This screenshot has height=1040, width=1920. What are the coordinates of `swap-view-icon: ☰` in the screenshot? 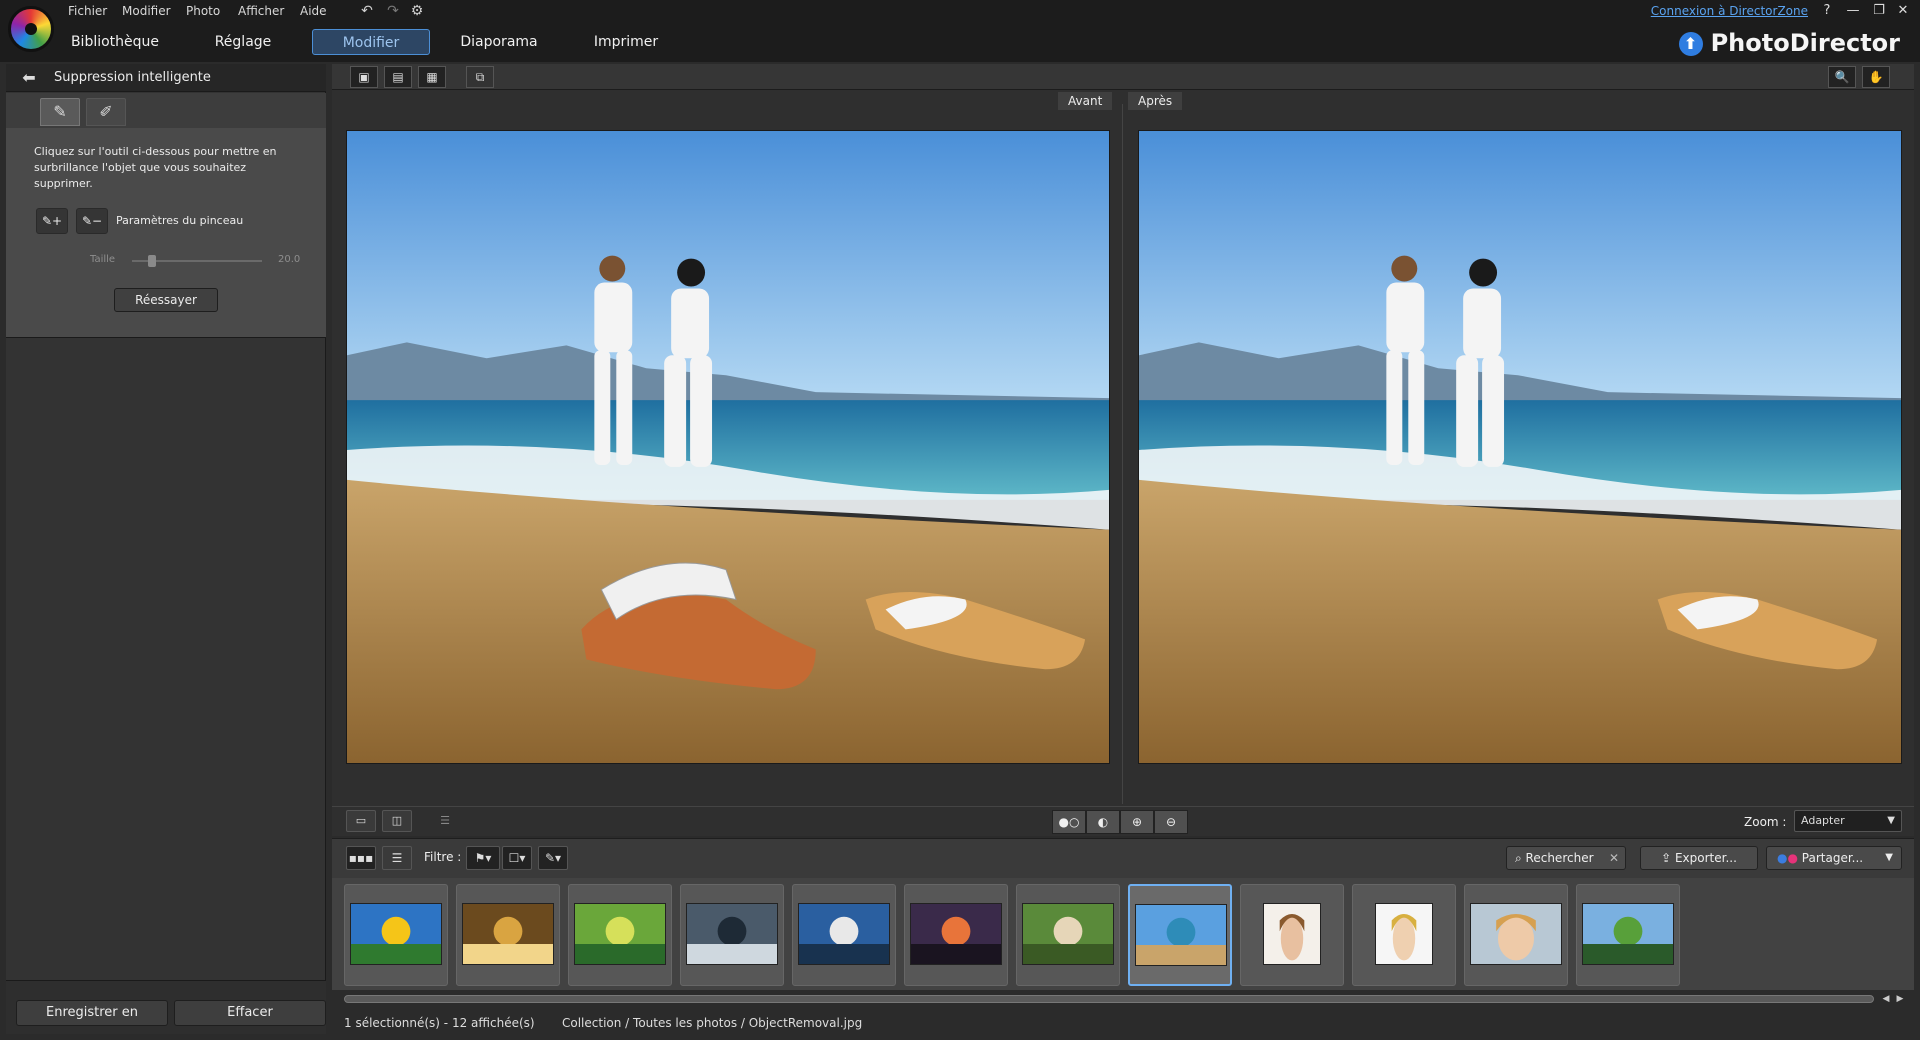 It's located at (445, 821).